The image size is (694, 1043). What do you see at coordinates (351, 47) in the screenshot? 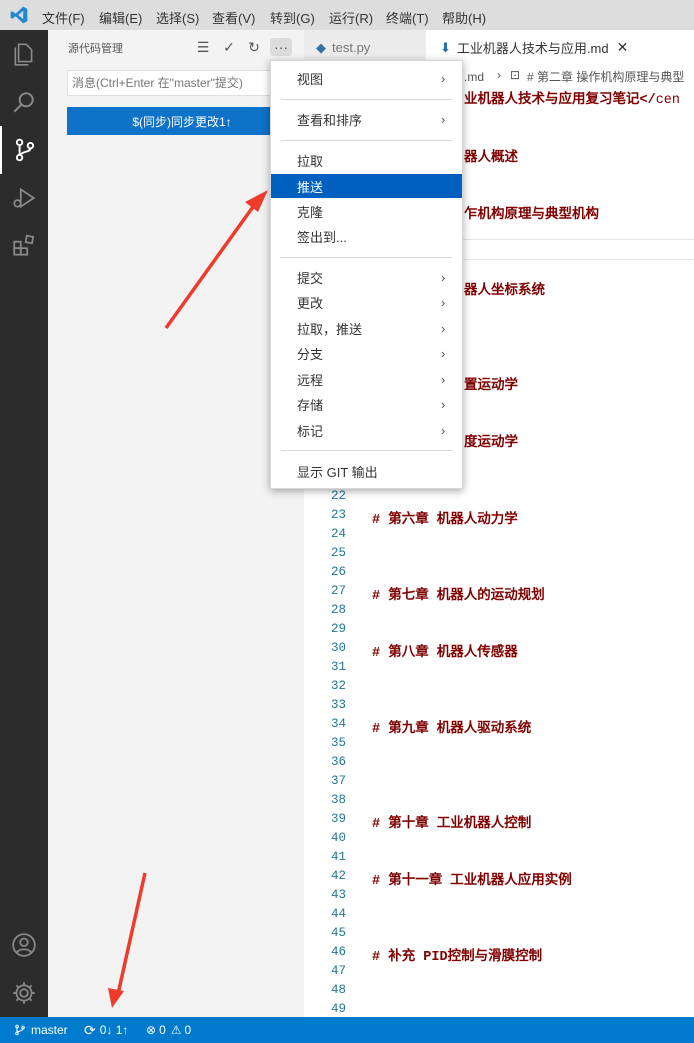
I see `tab-label: test.py` at bounding box center [351, 47].